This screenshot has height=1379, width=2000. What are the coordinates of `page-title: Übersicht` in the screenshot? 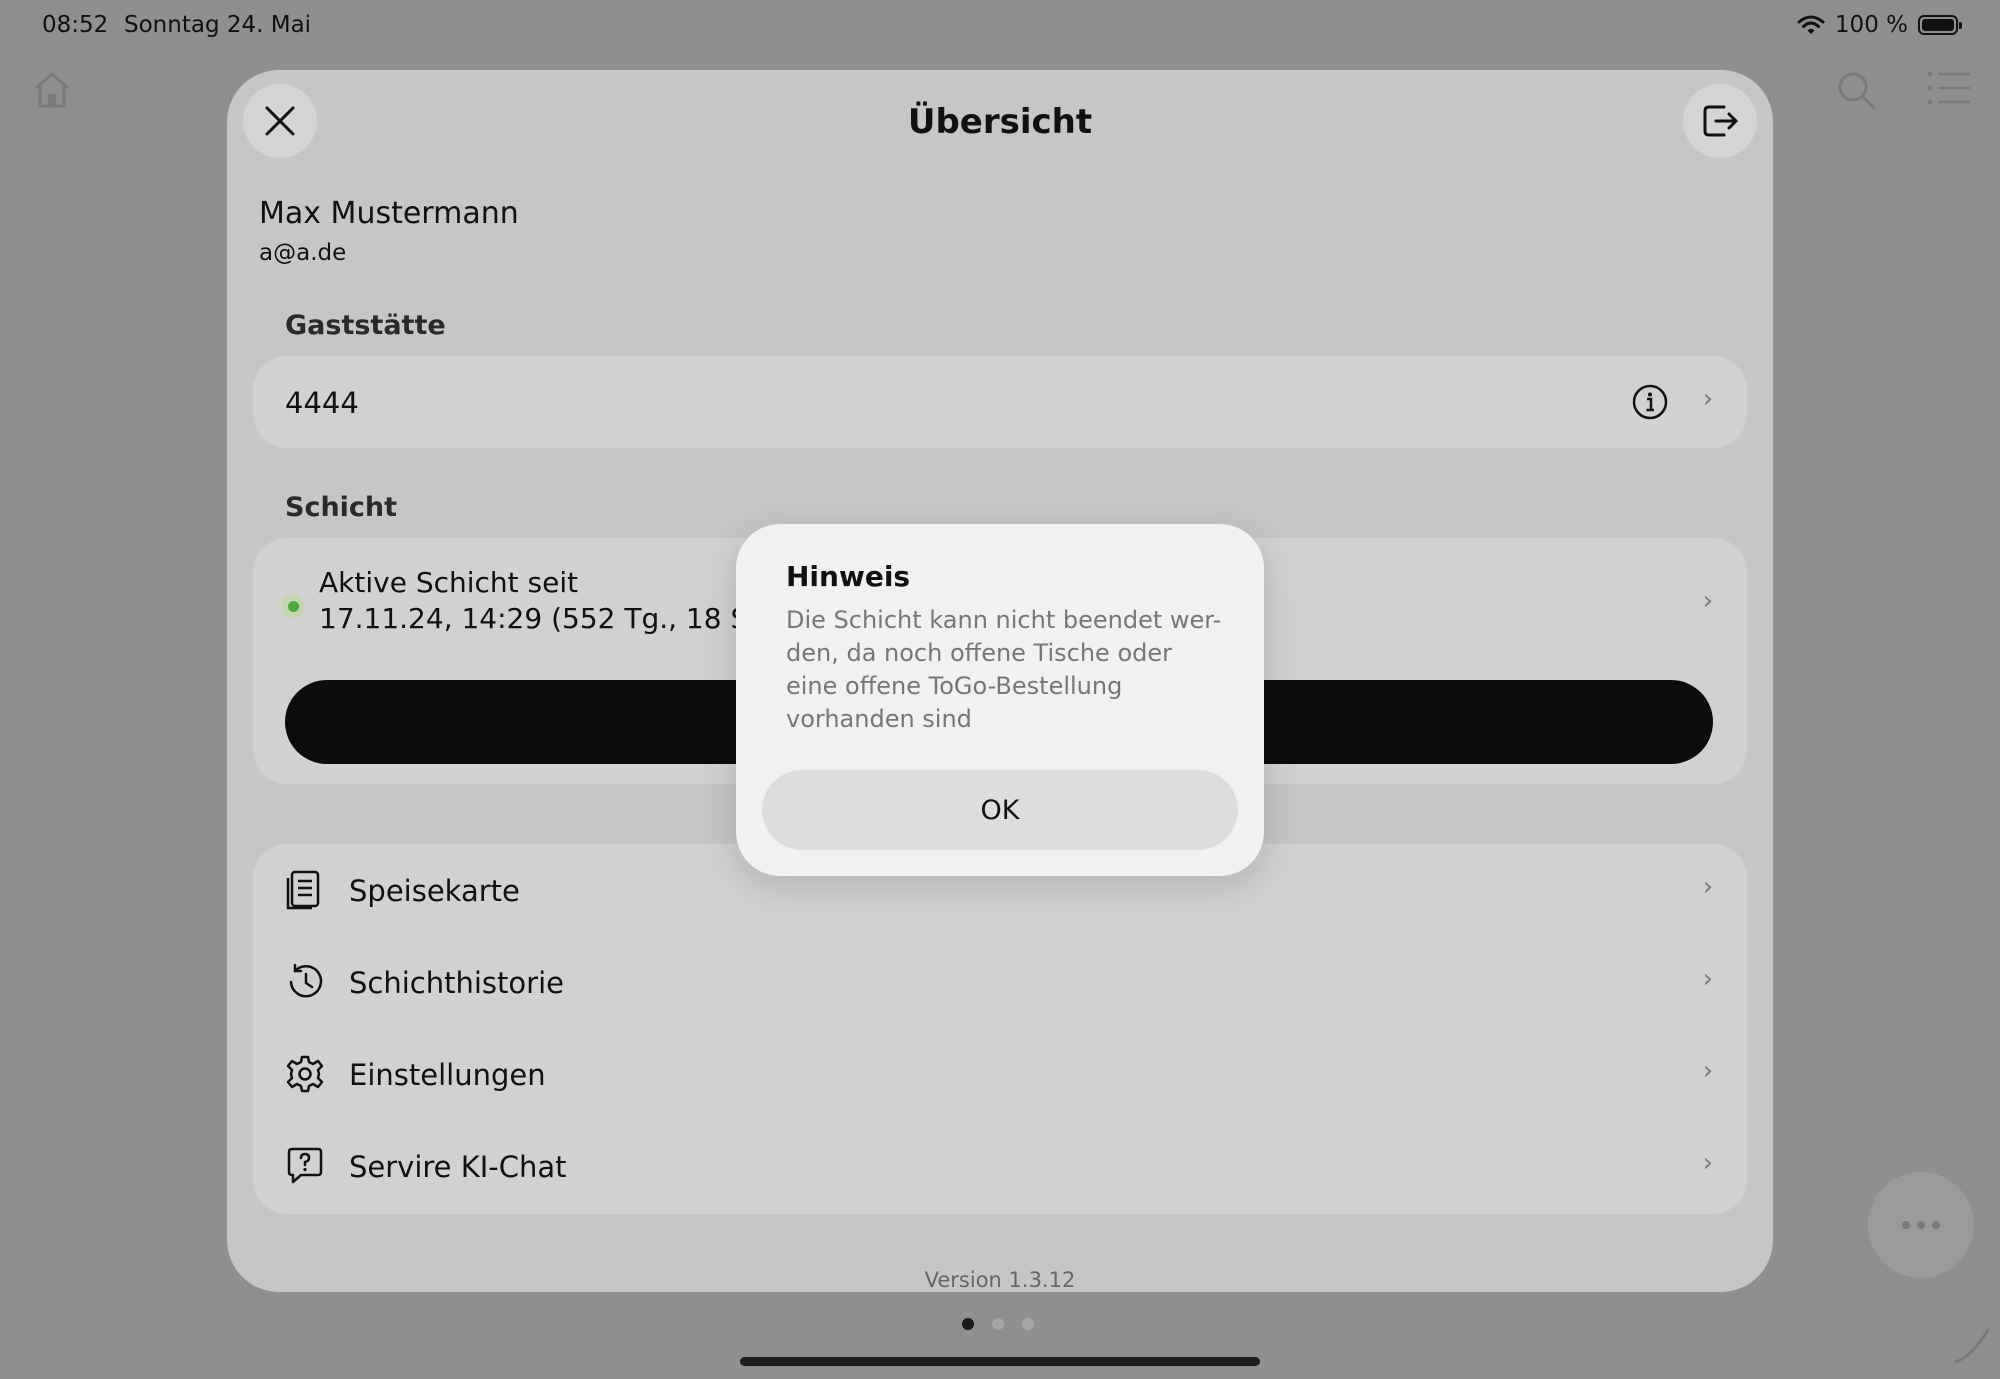 It's located at (1000, 122).